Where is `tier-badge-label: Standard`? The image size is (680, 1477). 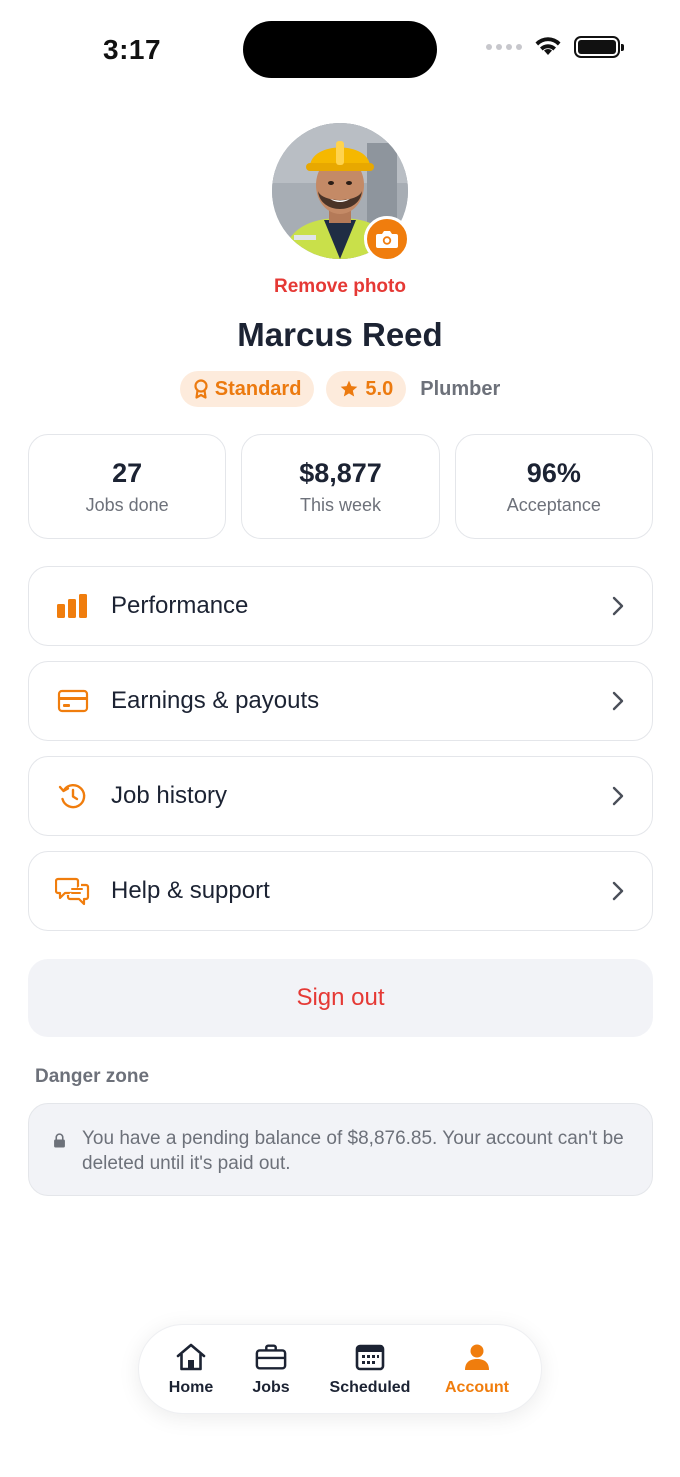 tier-badge-label: Standard is located at coordinates (258, 388).